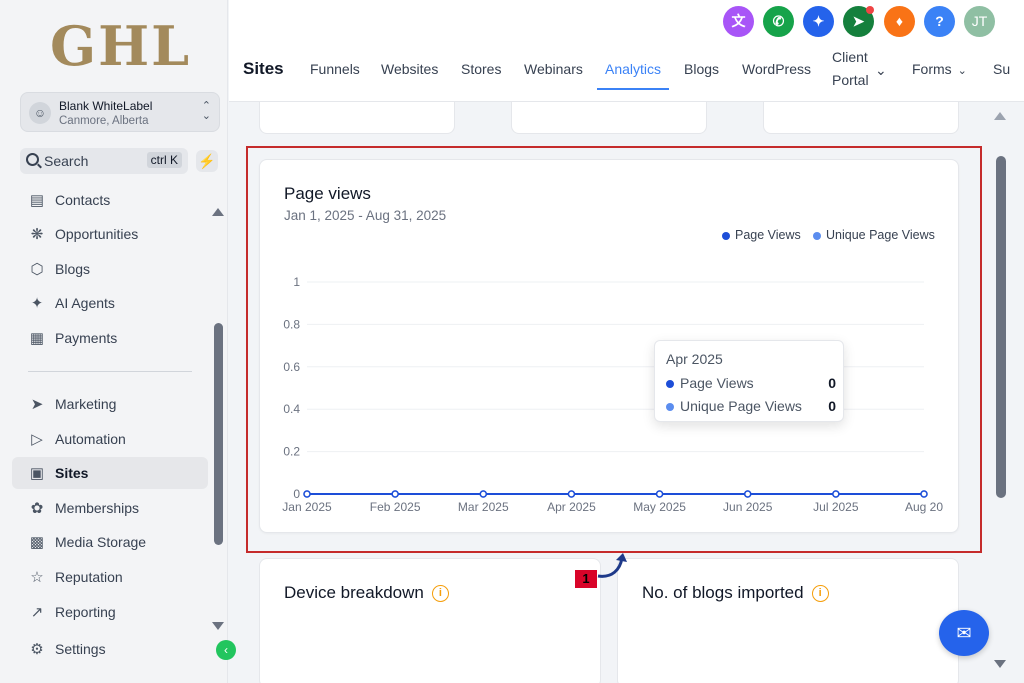 This screenshot has height=683, width=1024. What do you see at coordinates (481, 69) in the screenshot?
I see `tab-stores: Stores` at bounding box center [481, 69].